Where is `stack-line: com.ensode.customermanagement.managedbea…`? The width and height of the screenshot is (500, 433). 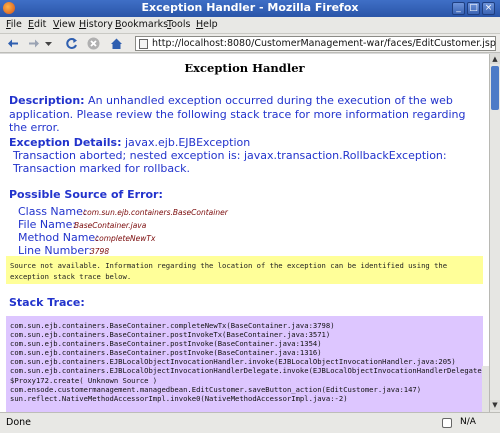
stack-line: com.ensode.customermanagement.managedbea… is located at coordinates (216, 389).